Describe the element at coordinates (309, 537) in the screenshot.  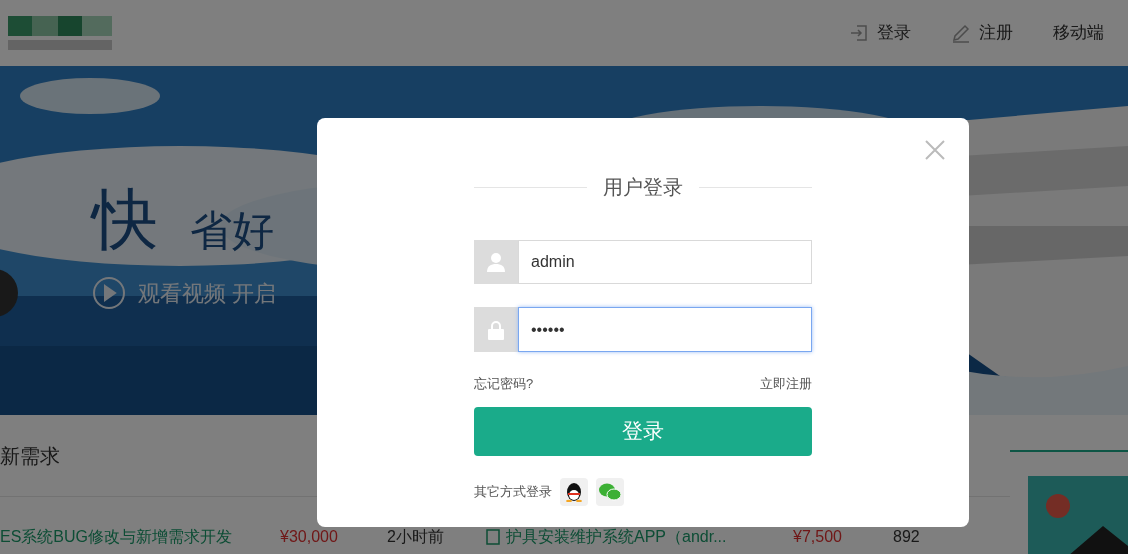
I see `demand-price: ¥30,000` at that location.